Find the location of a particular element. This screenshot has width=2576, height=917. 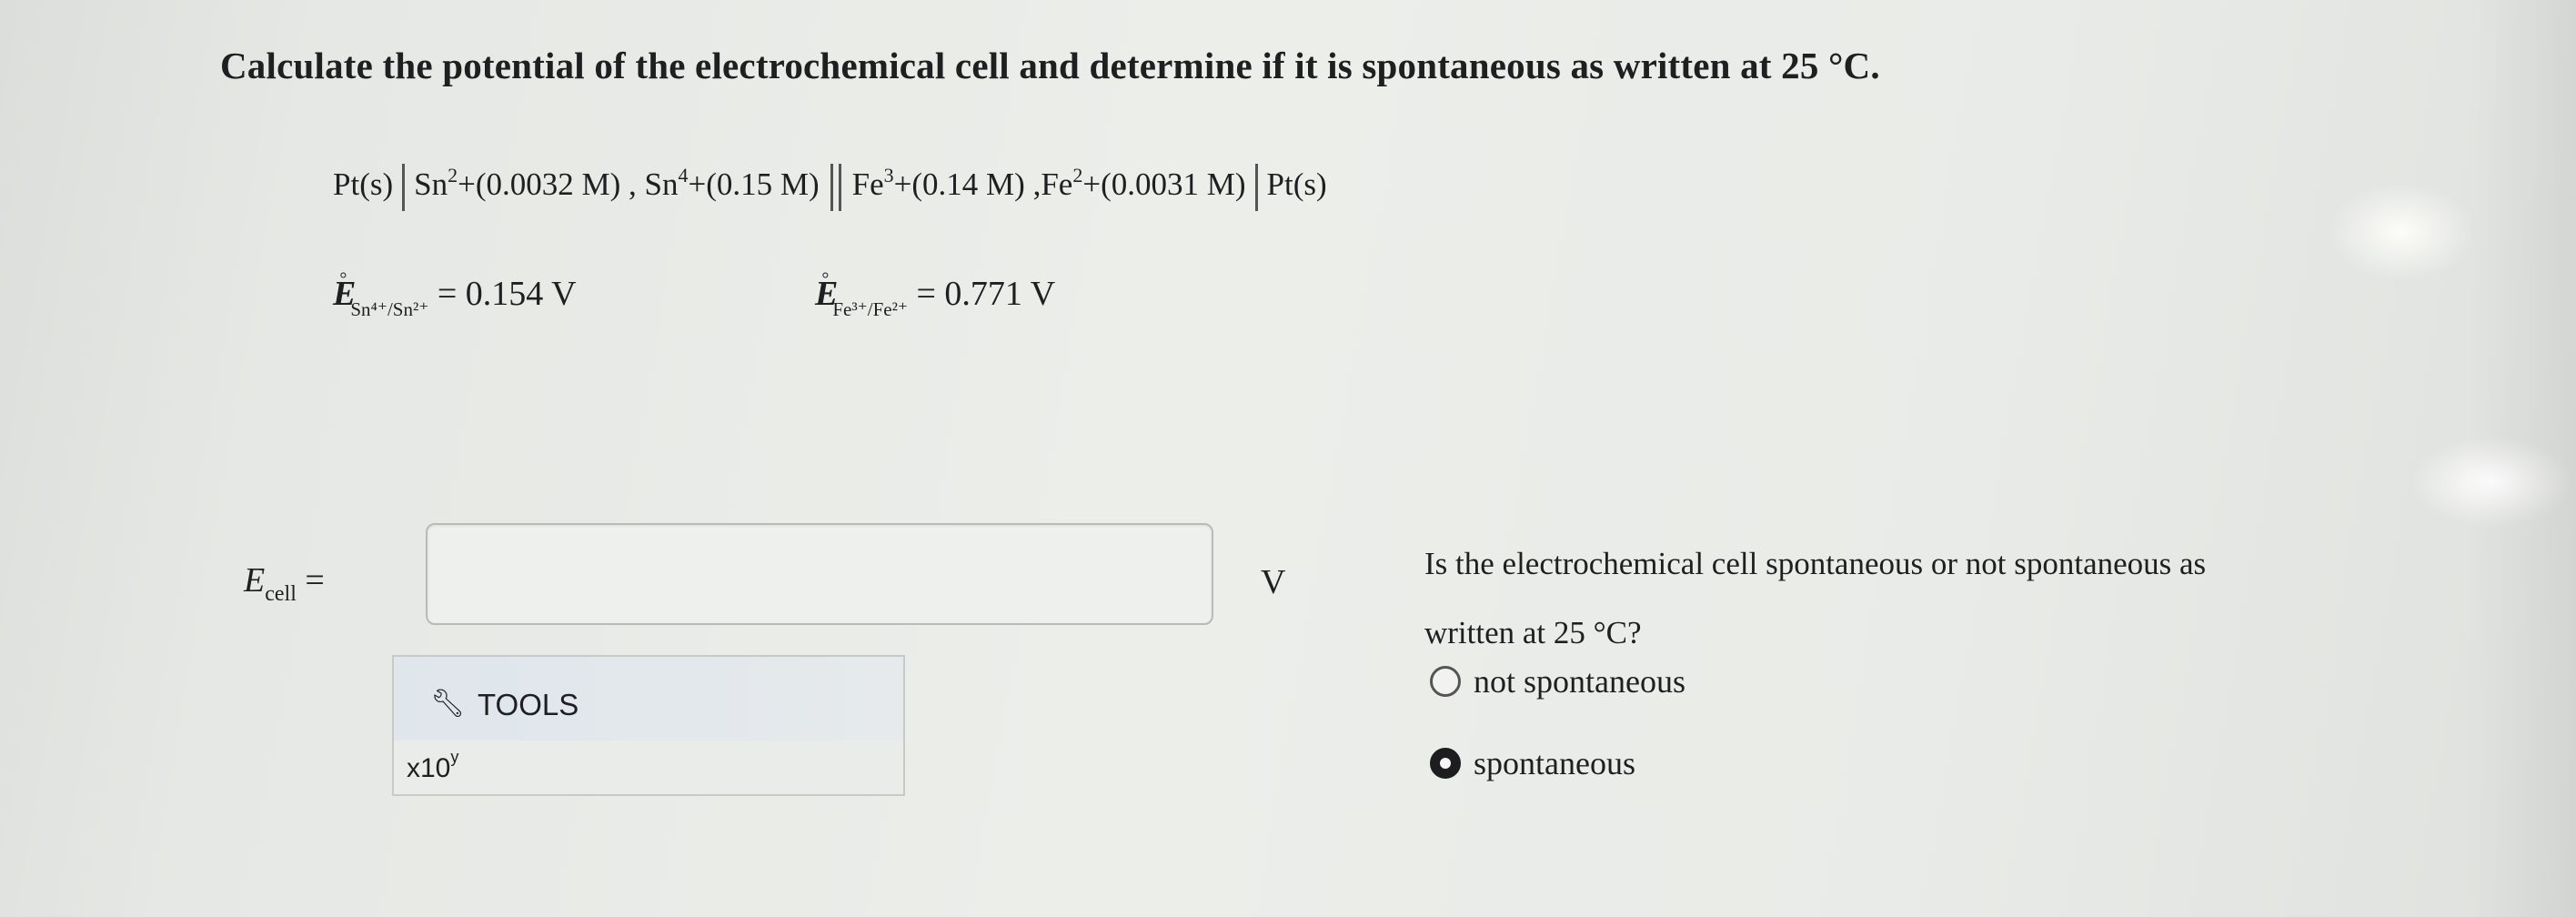

standard-potential-sn: E°Sn⁴⁺/Sn²⁺ = 0.154 V is located at coordinates (455, 295).